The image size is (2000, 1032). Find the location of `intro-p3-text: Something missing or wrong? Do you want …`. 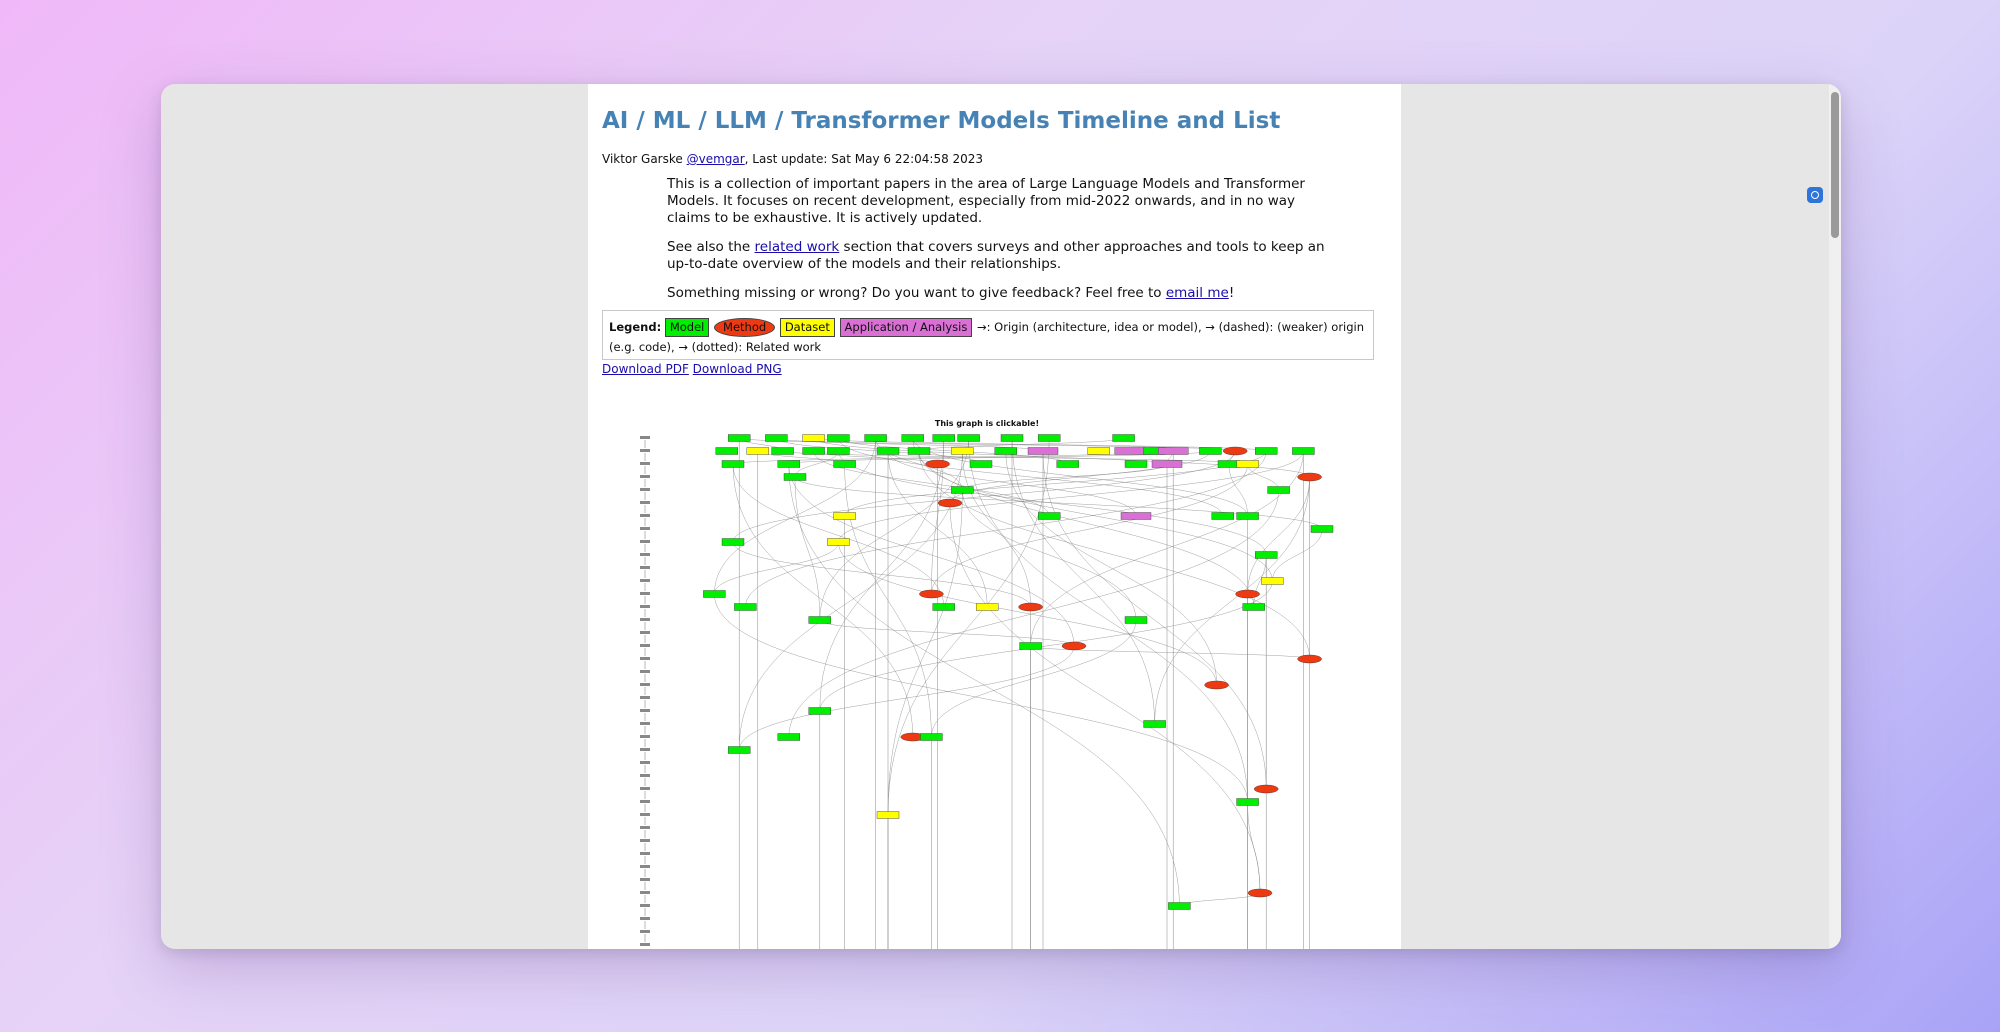

intro-p3-text: Something missing or wrong? Do you want … is located at coordinates (916, 293).